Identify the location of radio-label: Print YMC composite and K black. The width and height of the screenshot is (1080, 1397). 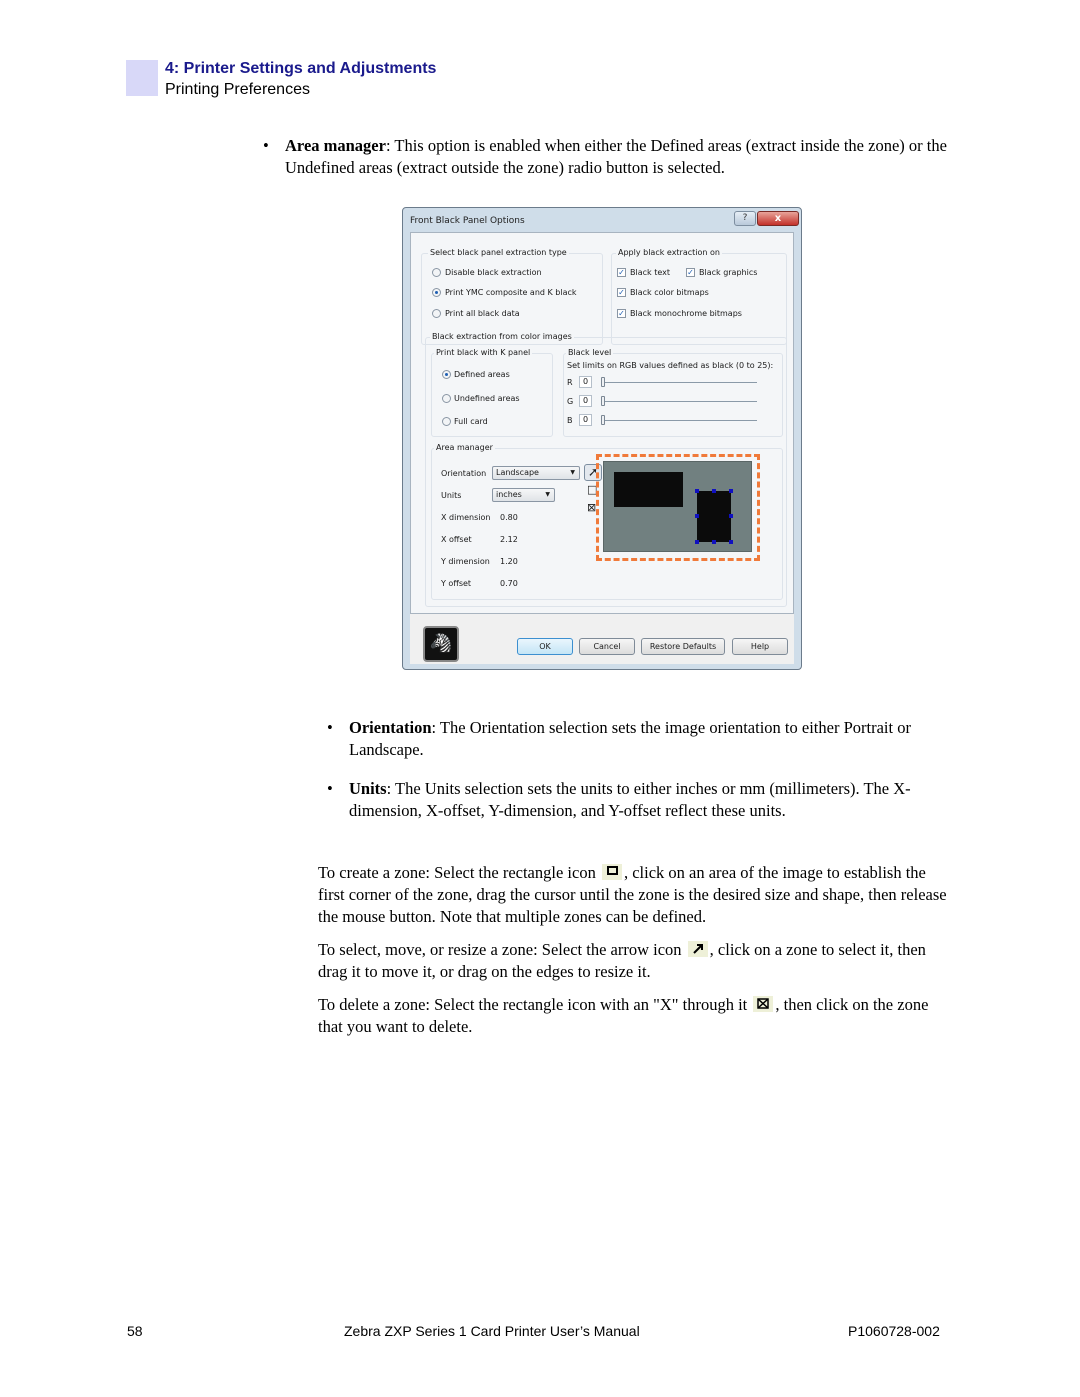
(511, 292).